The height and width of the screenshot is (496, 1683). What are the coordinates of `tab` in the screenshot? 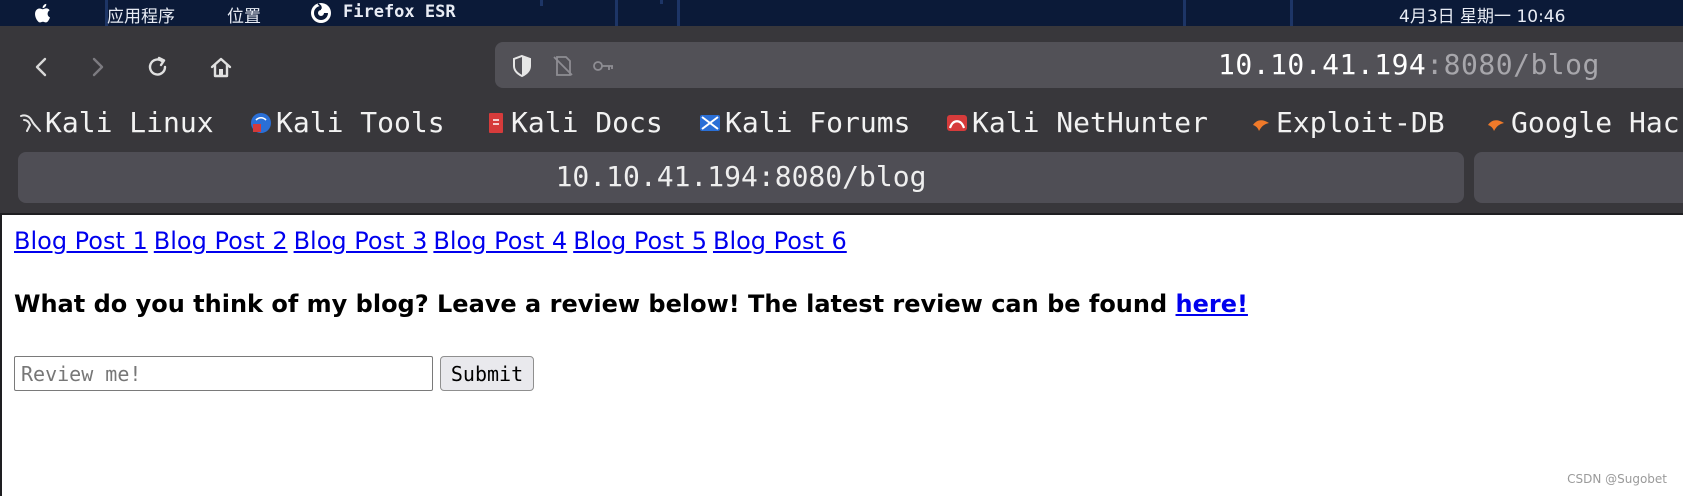 It's located at (1578, 177).